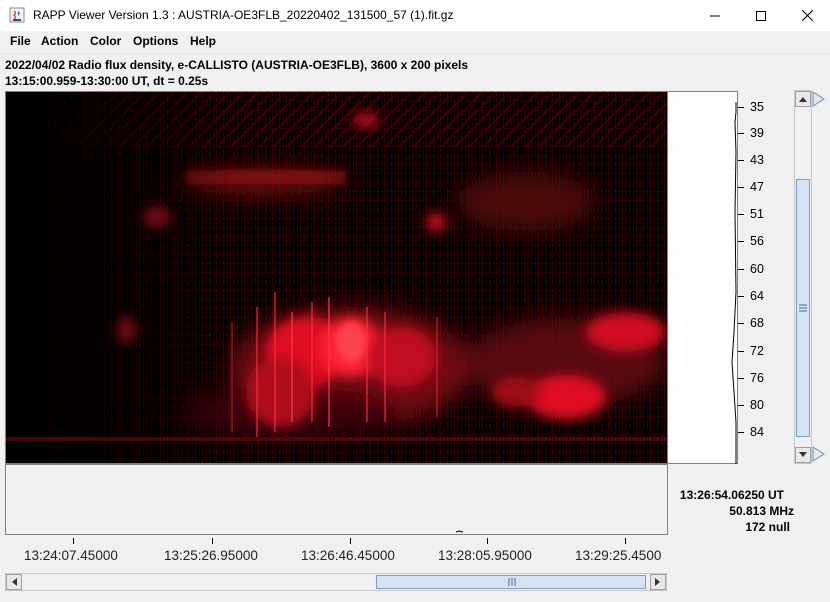 The image size is (830, 602). I want to click on minimize-button, so click(715, 15).